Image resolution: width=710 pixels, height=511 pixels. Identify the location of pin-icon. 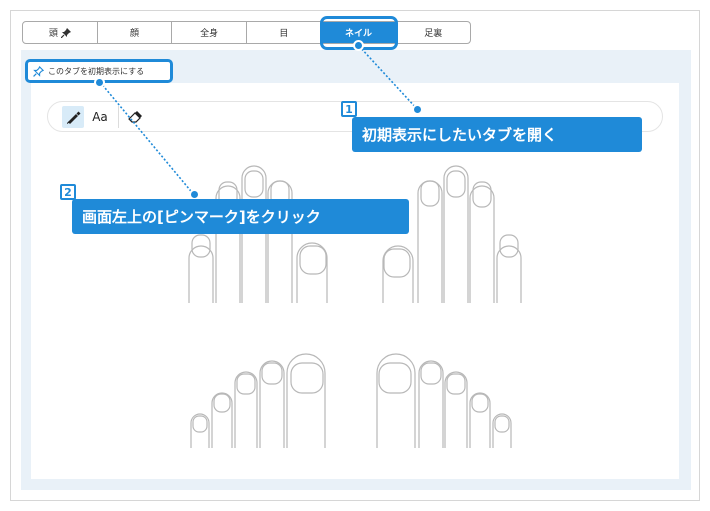
(65, 32).